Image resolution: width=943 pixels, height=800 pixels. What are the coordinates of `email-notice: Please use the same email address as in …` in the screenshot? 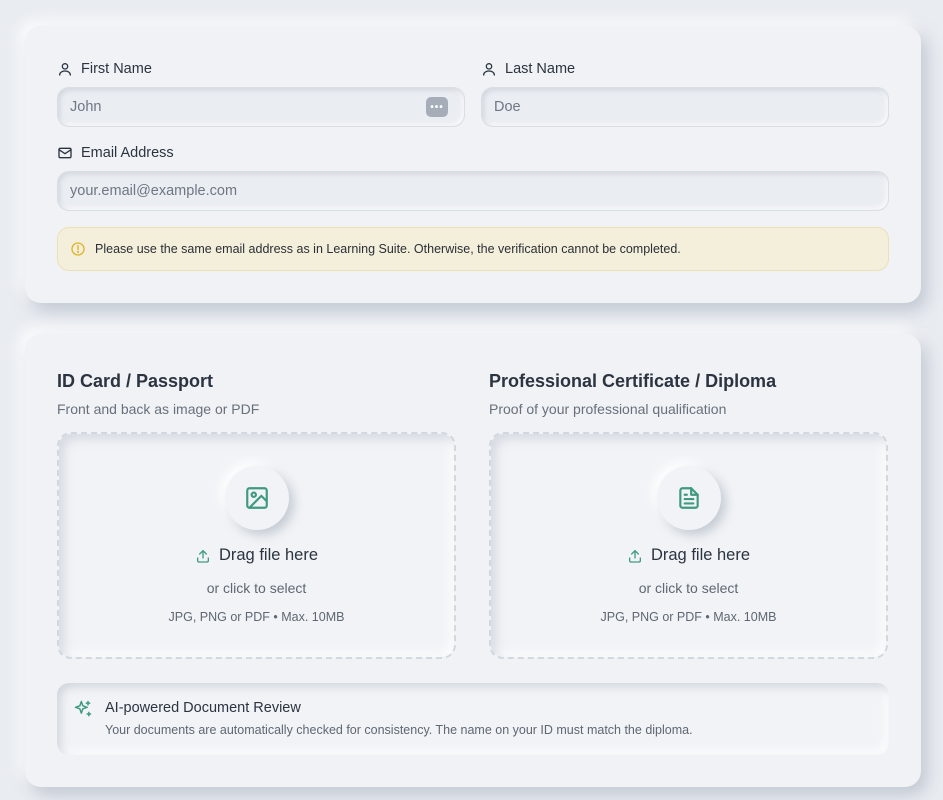 It's located at (473, 249).